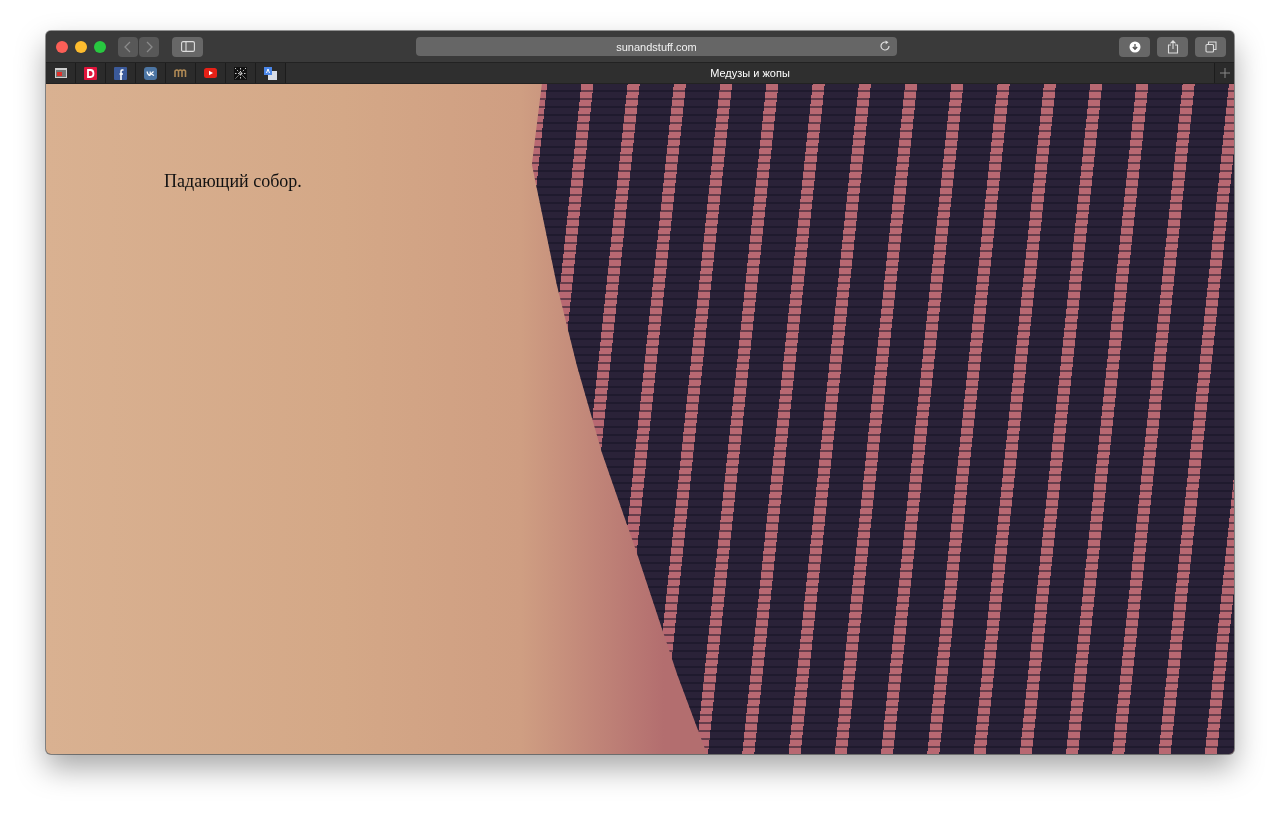 Image resolution: width=1280 pixels, height=816 pixels. I want to click on share-button, so click(1172, 46).